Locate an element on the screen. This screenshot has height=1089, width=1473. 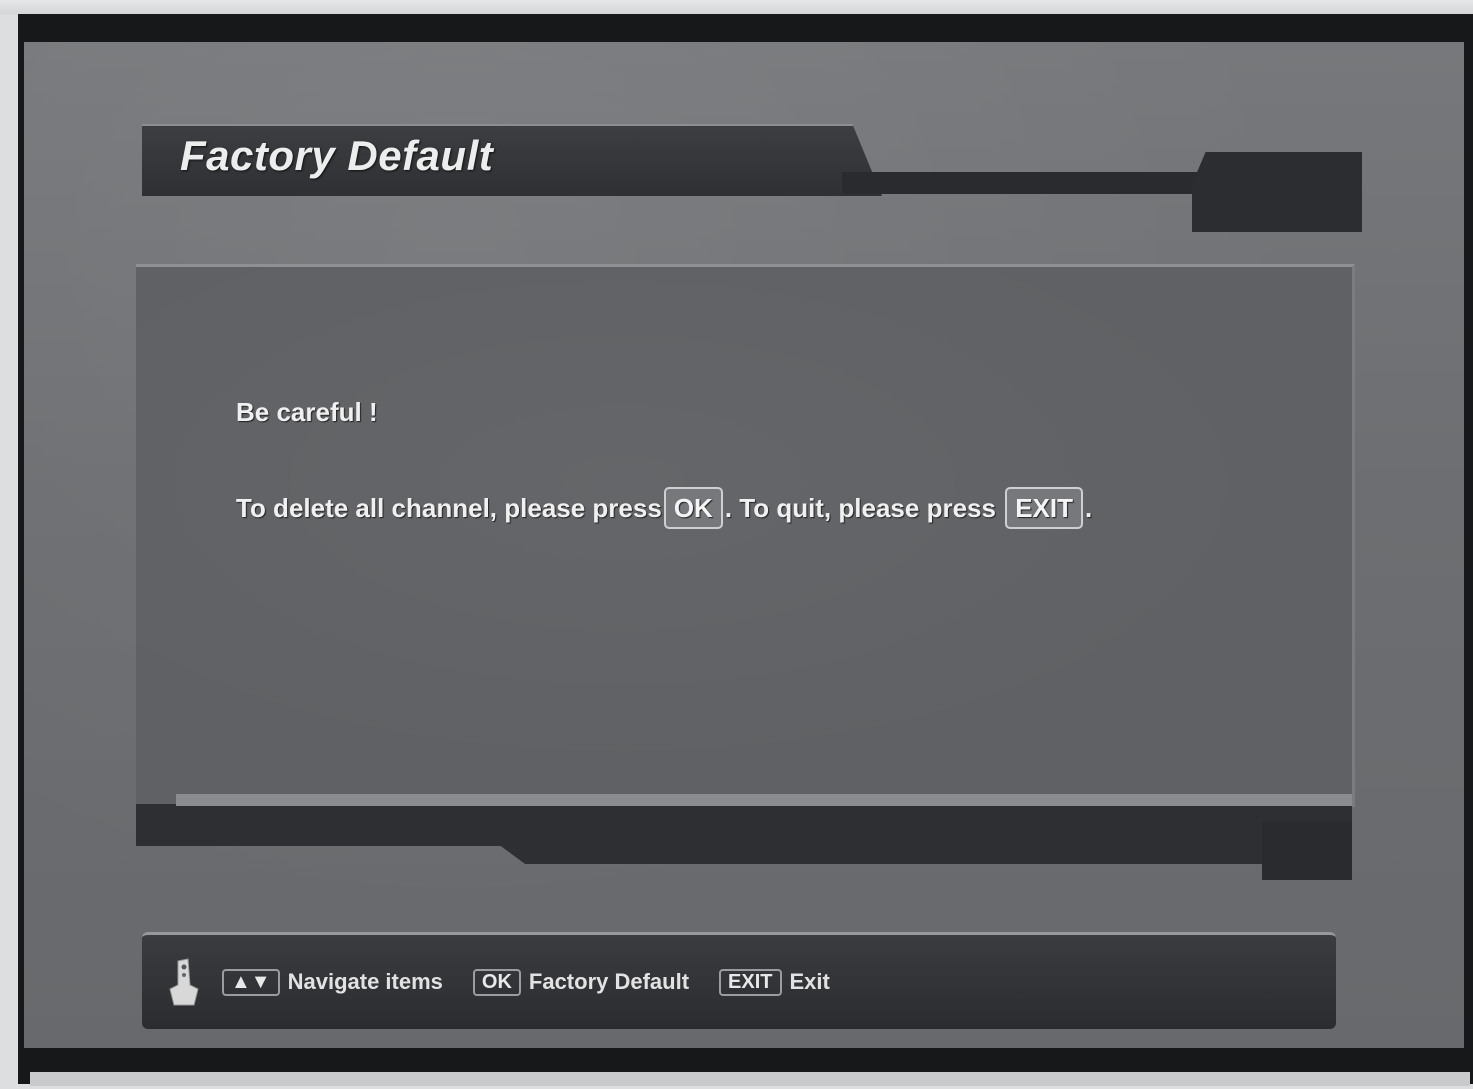
help-item-label: Factory Default is located at coordinates (609, 981).